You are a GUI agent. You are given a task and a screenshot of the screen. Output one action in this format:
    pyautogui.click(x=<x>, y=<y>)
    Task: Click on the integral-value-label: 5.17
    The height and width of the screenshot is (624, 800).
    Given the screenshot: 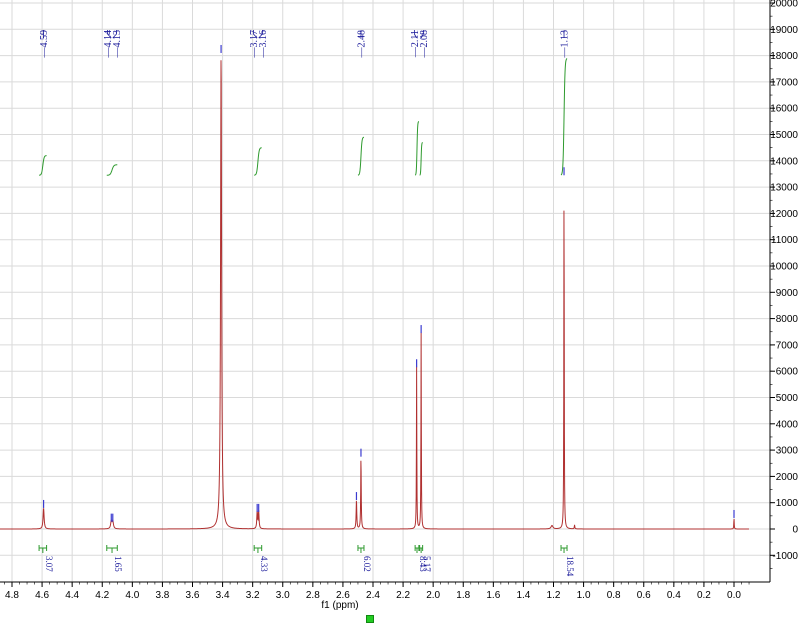 What is the action you would take?
    pyautogui.click(x=427, y=564)
    